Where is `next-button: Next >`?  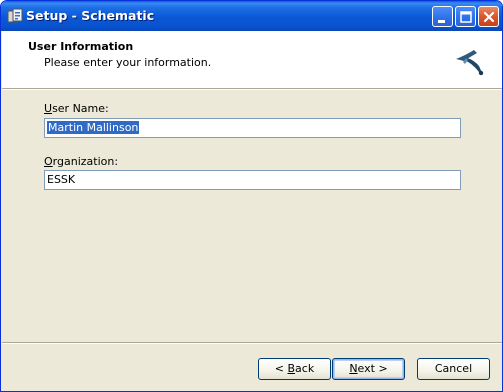 next-button: Next > is located at coordinates (368, 369).